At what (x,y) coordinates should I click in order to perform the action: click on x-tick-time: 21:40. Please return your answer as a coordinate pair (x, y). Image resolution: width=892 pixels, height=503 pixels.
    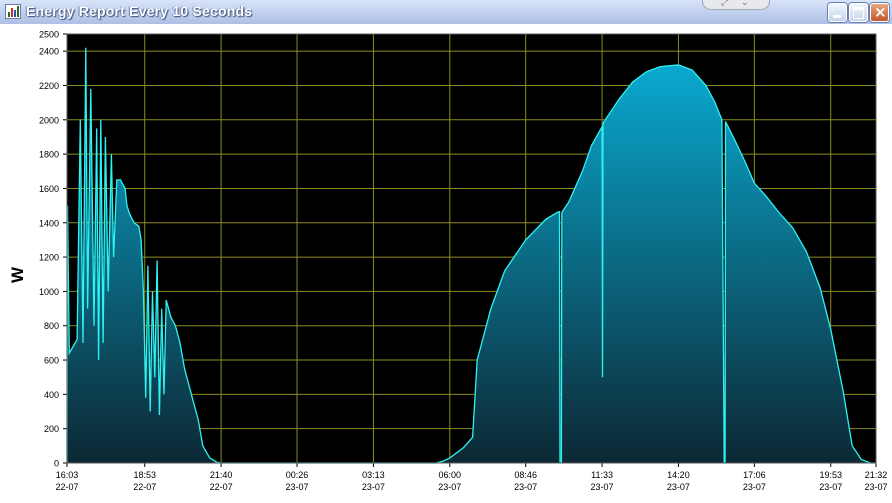
    Looking at the image, I should click on (221, 475).